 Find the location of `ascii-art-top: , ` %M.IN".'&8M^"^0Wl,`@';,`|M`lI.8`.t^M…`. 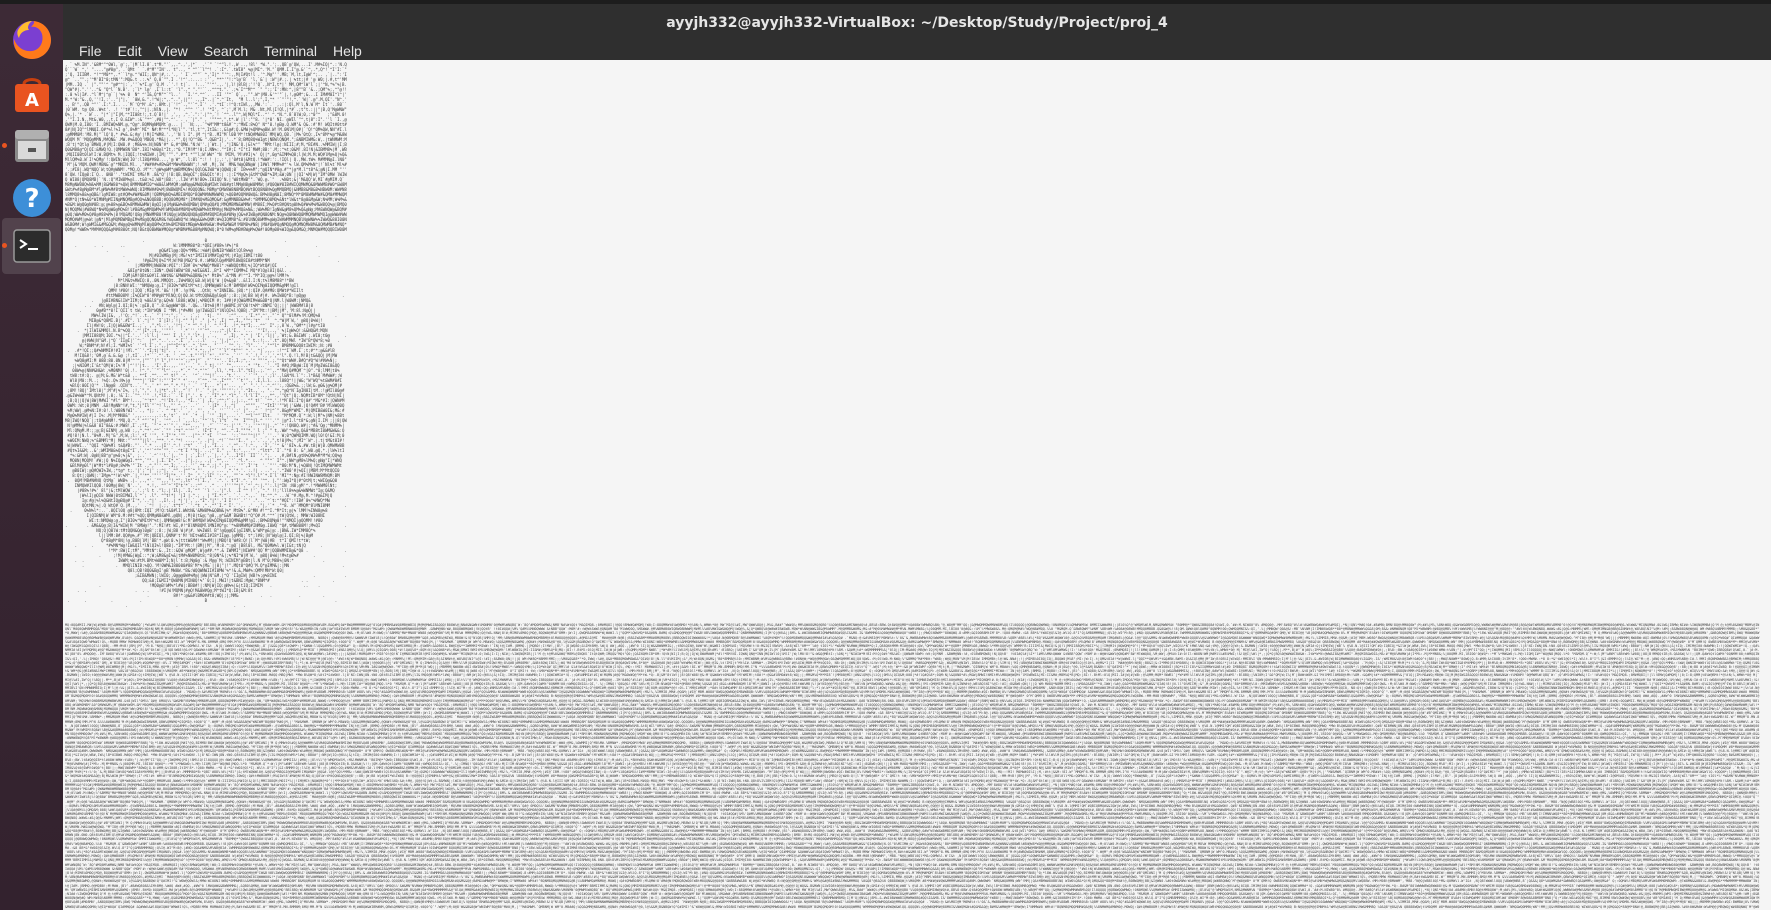

ascii-art-top: , ` %M.IN".'&8M^"^0Wl,`@';,`|M`lI.8`.t^M… is located at coordinates (206, 147).